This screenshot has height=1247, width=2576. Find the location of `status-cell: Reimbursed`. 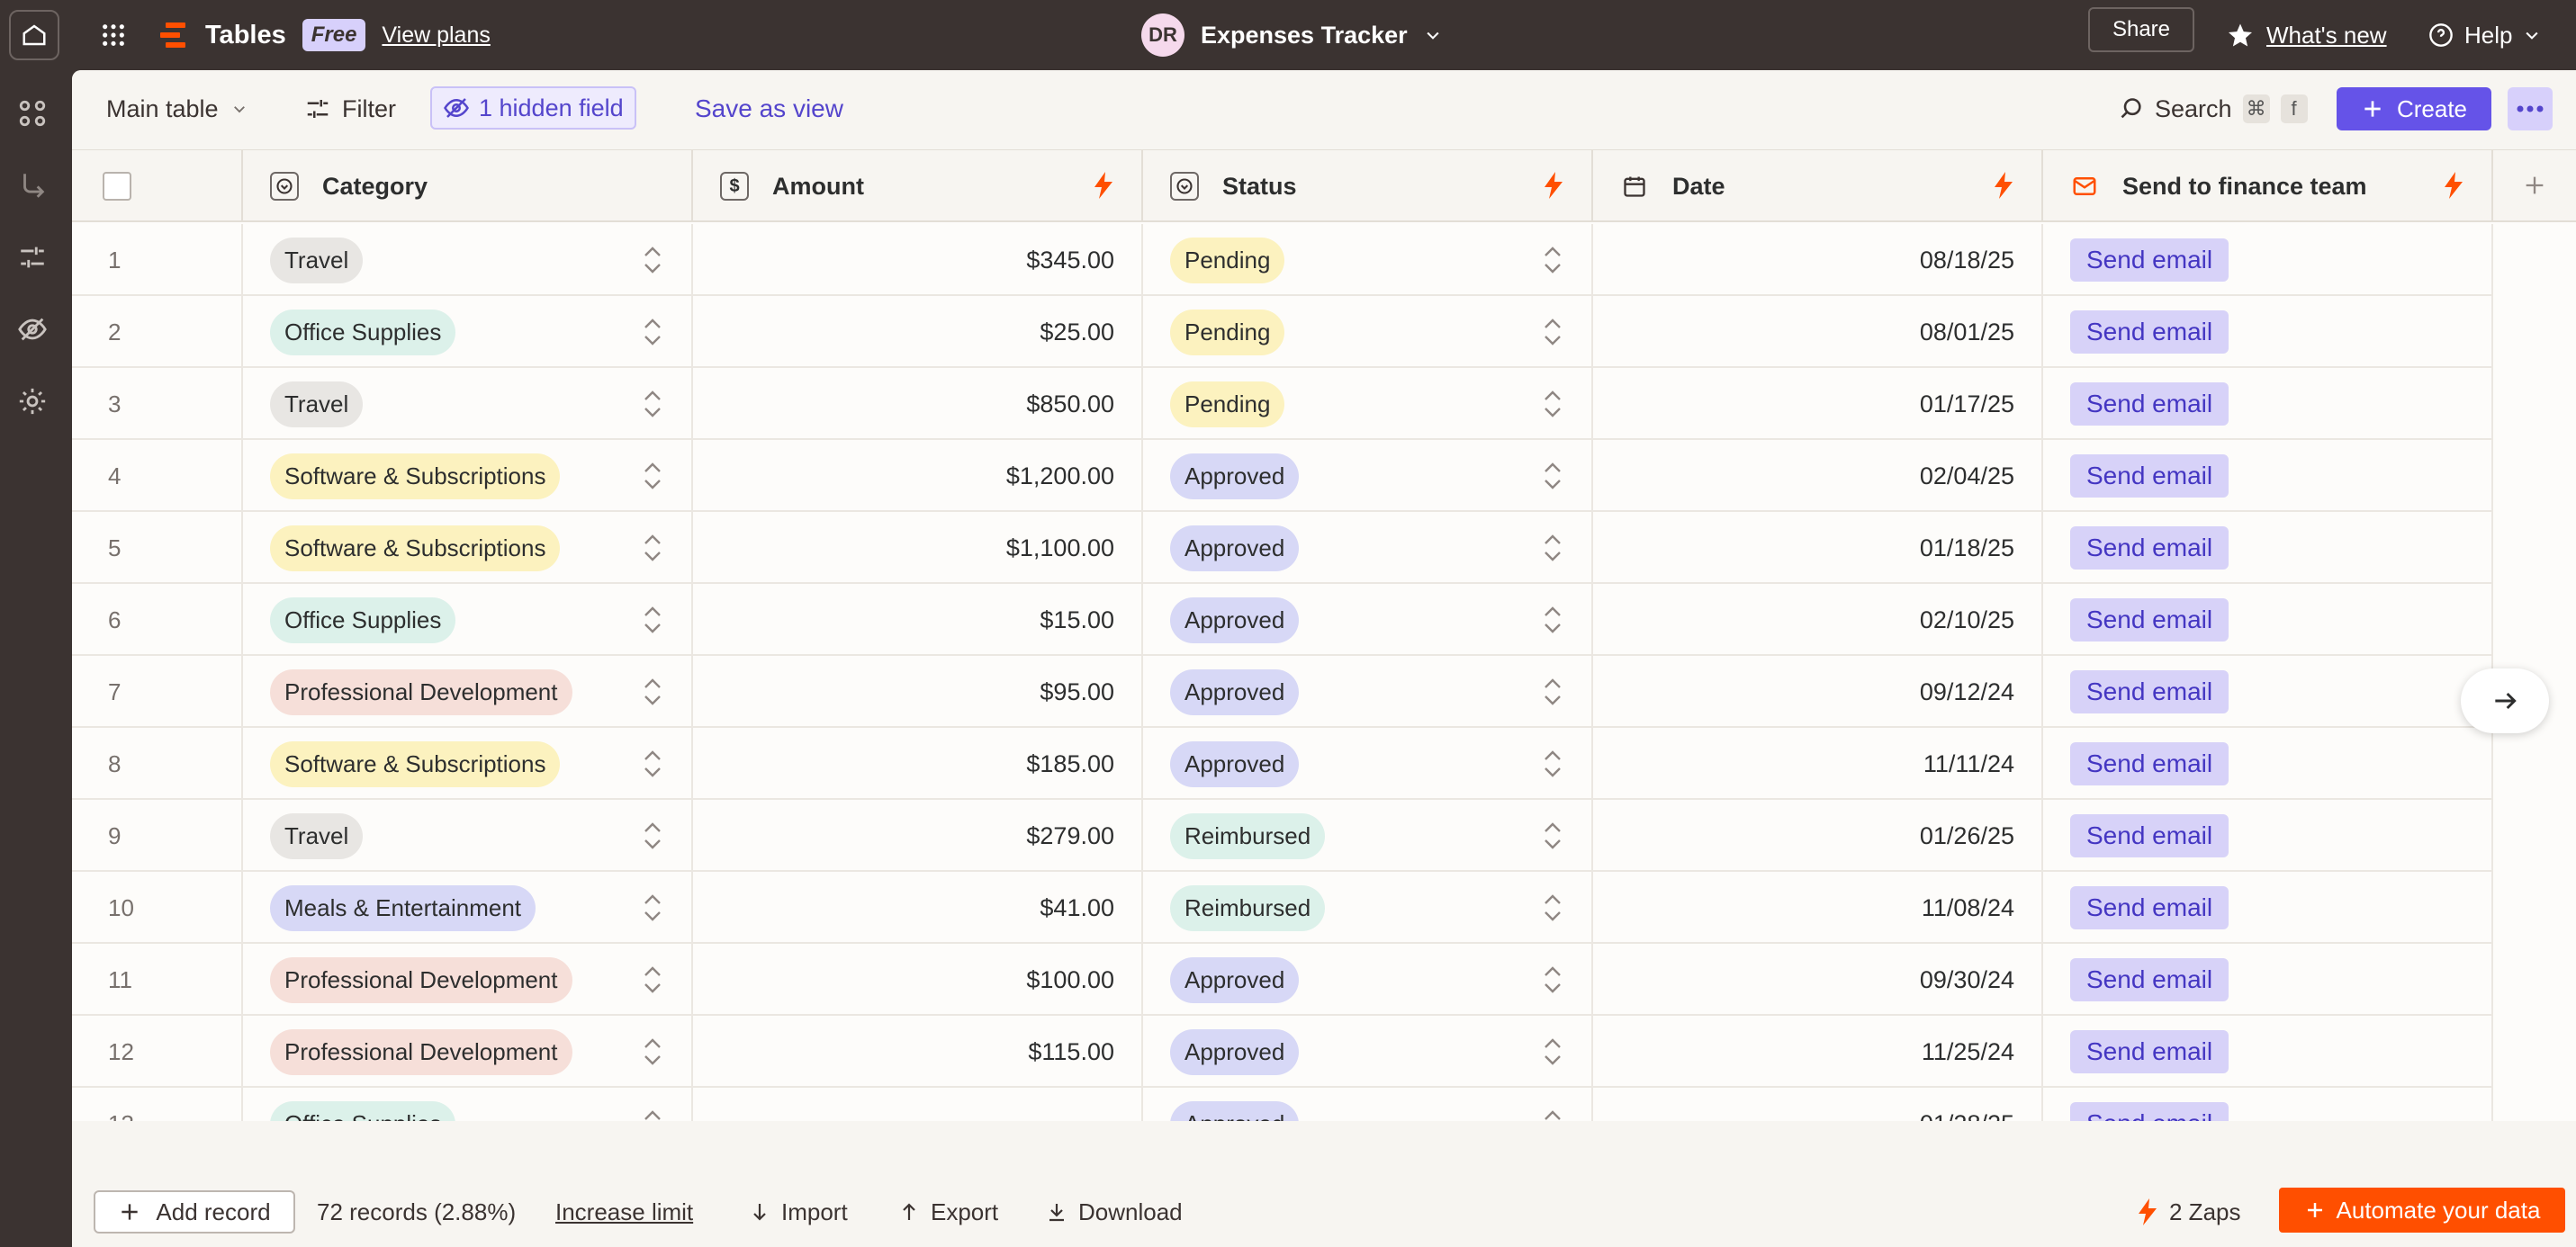

status-cell: Reimbursed is located at coordinates (1368, 908).